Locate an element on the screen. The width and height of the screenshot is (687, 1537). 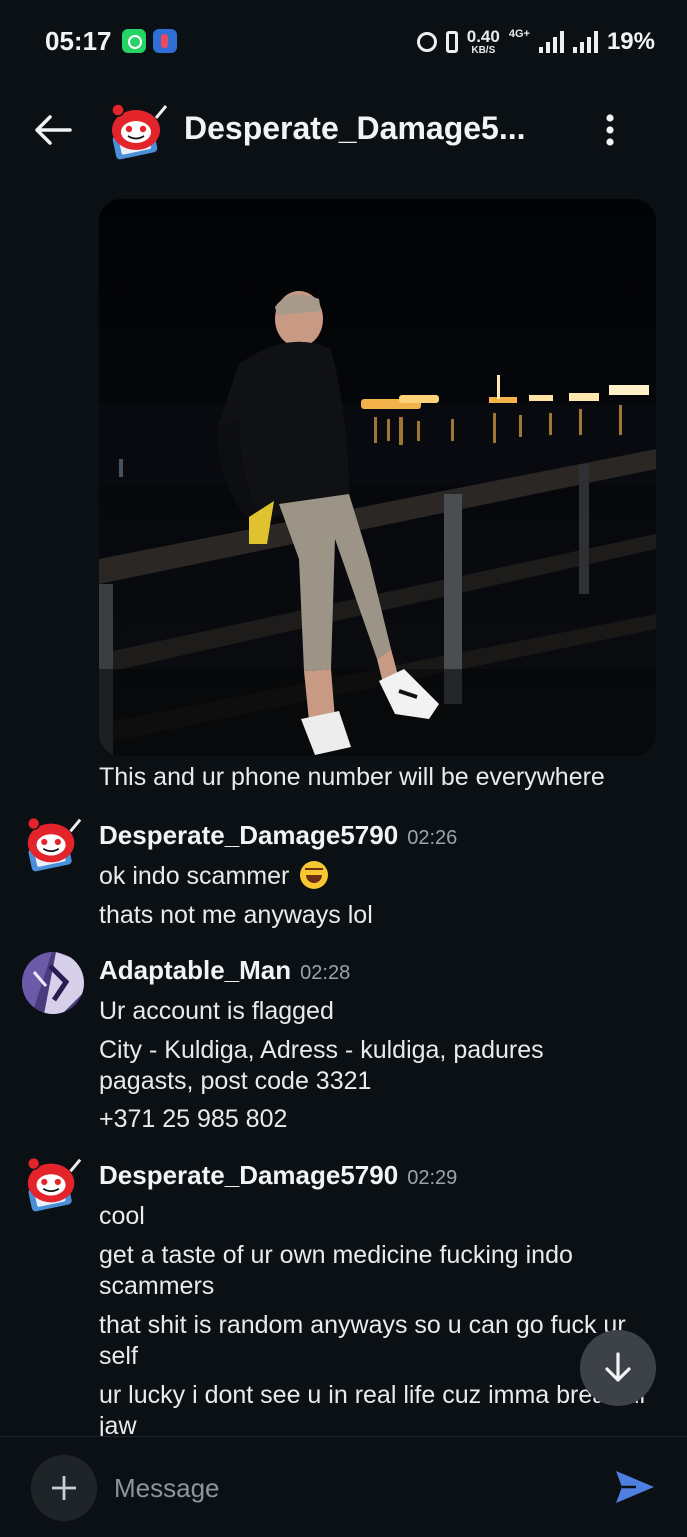
send-icon is located at coordinates (635, 1487).